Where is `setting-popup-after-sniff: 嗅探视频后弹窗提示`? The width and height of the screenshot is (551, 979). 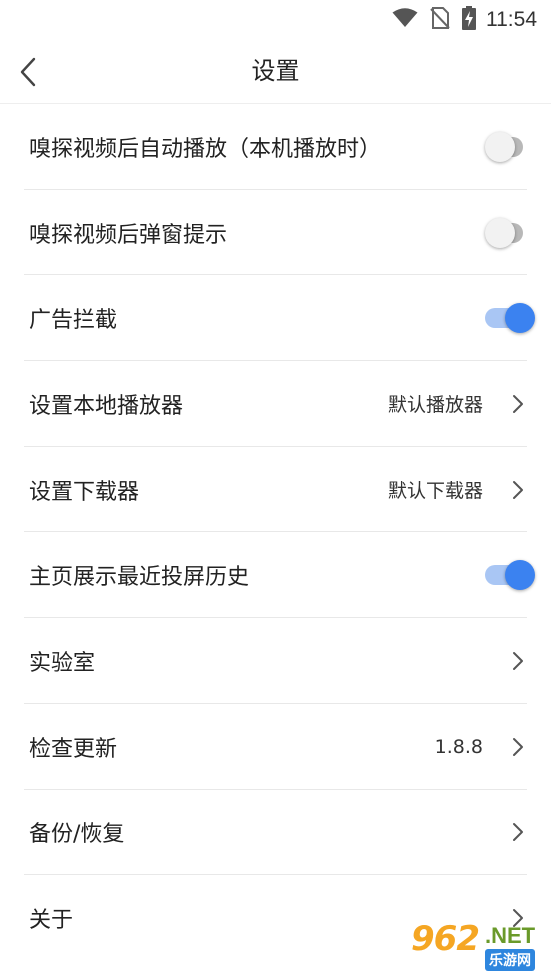
setting-popup-after-sniff: 嗅探视频后弹窗提示 is located at coordinates (275, 233).